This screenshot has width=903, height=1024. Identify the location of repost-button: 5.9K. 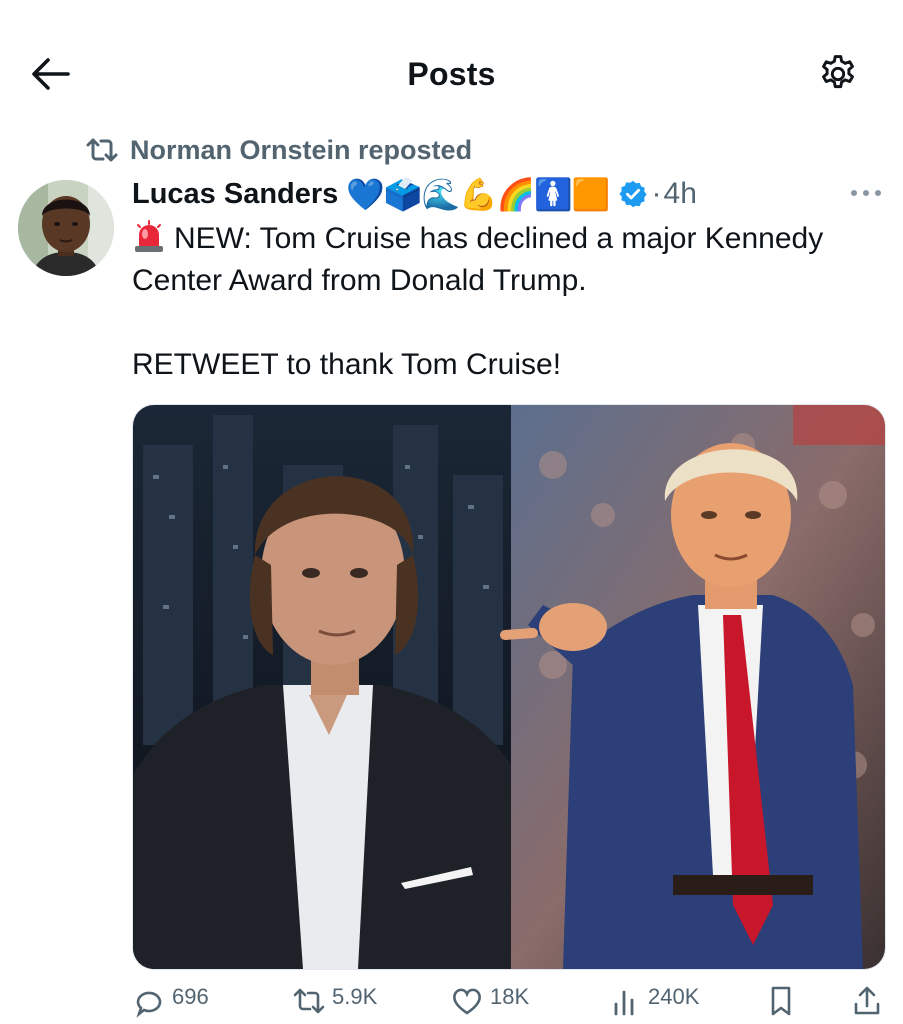
(334, 1001).